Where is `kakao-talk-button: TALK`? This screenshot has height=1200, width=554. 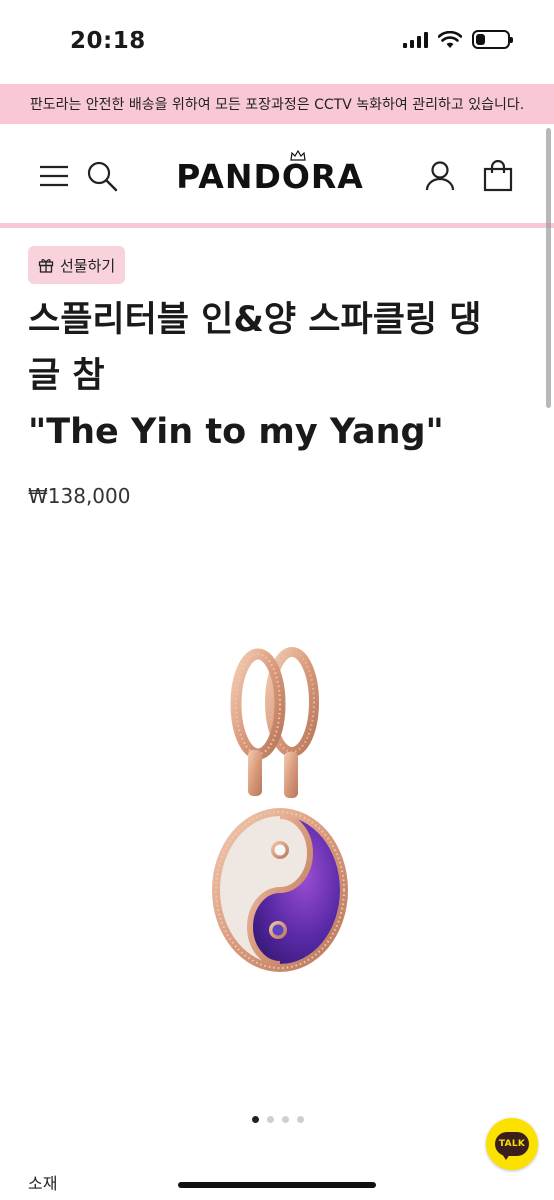 kakao-talk-button: TALK is located at coordinates (512, 1144).